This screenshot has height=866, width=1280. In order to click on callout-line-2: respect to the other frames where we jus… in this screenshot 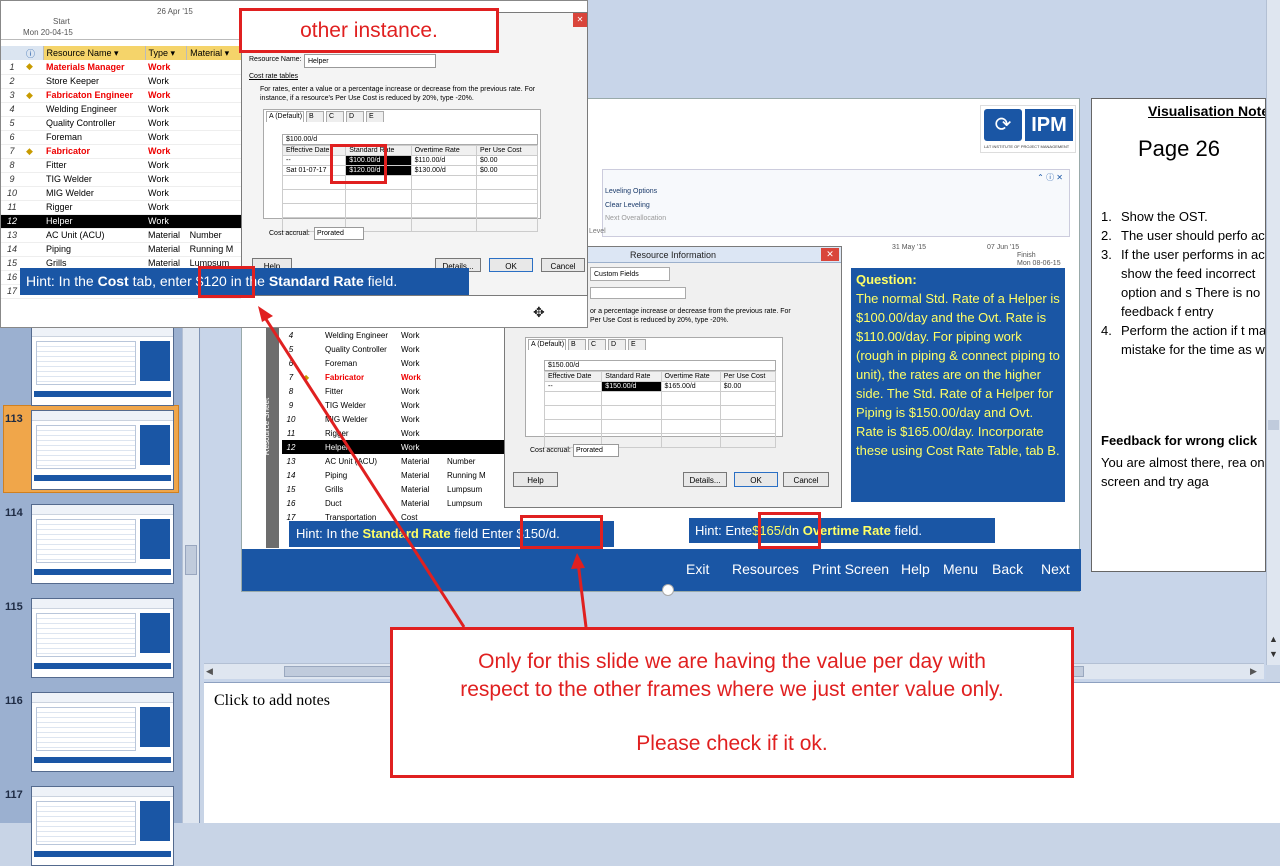, I will do `click(732, 689)`.